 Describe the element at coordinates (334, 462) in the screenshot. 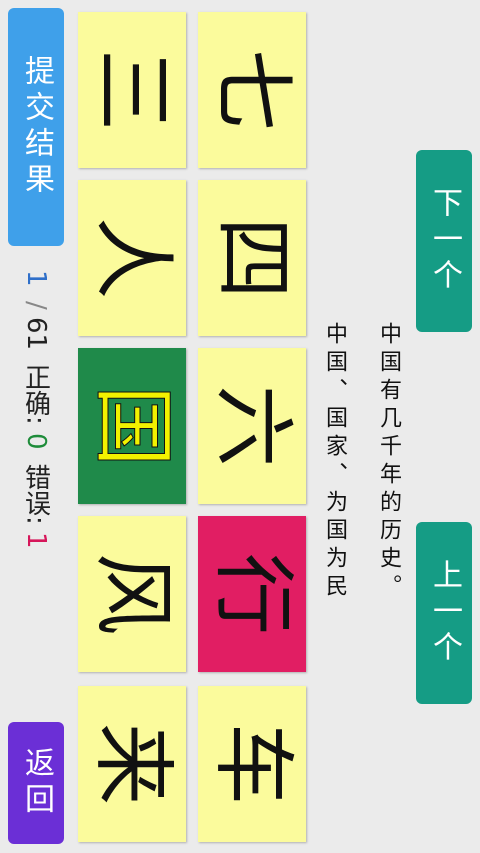

I see `hint-line-1: 中国、国家、为国为民` at that location.